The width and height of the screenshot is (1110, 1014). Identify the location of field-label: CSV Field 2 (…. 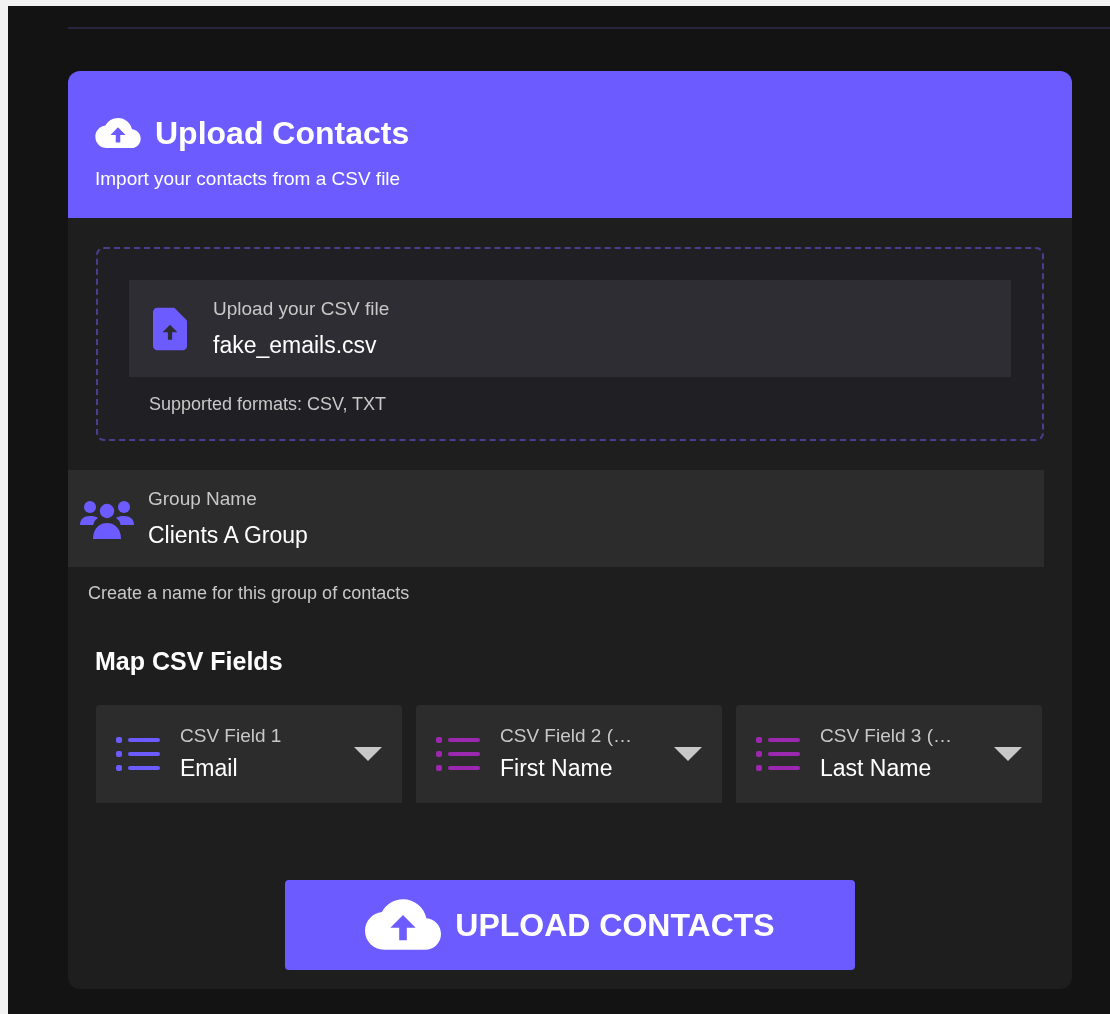
(566, 736).